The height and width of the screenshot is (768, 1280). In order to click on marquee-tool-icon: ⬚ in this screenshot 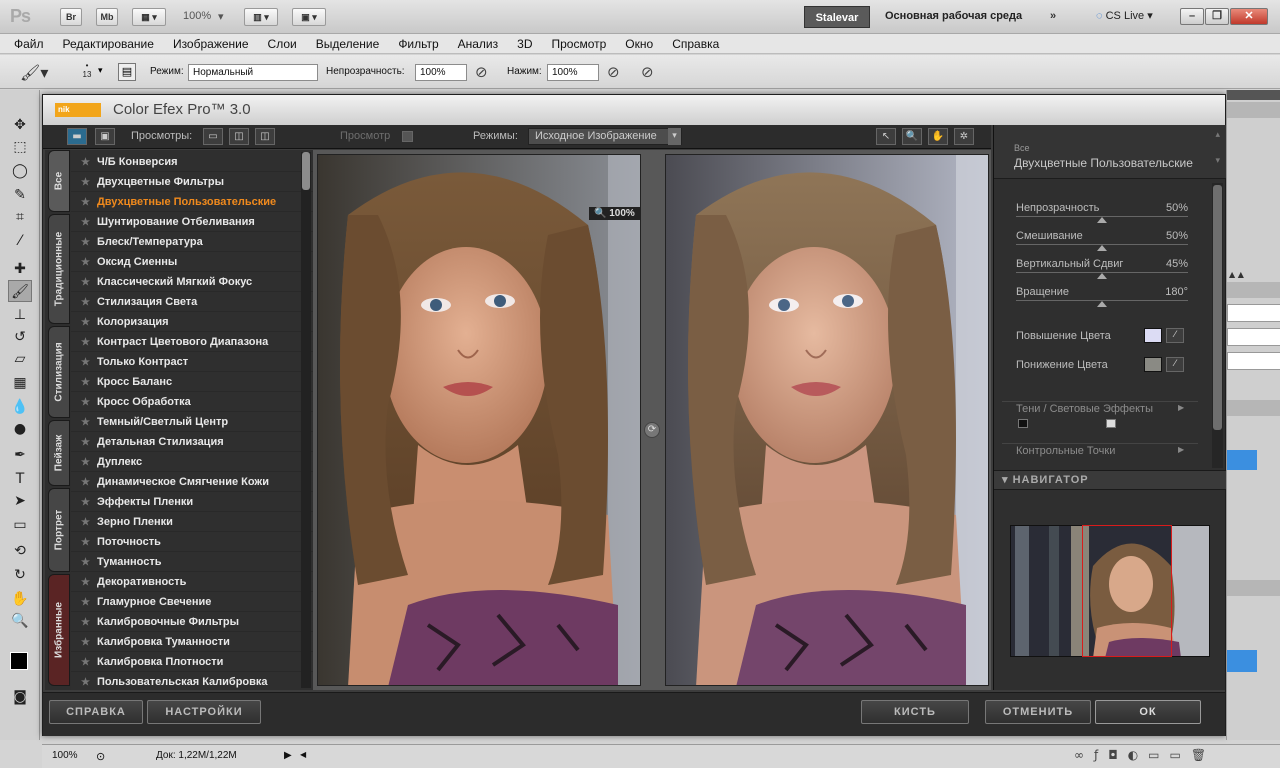, I will do `click(20, 147)`.